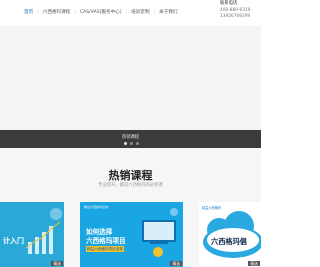 This screenshot has width=320, height=267. What do you see at coordinates (13, 241) in the screenshot?
I see `course-card-text: 计入门` at bounding box center [13, 241].